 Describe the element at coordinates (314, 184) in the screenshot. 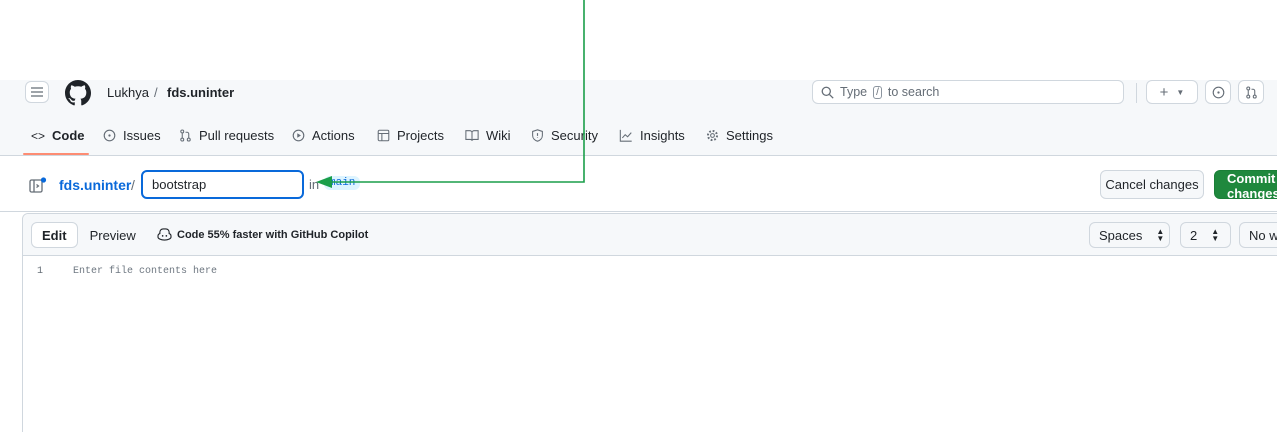

I see `in-label: in` at that location.